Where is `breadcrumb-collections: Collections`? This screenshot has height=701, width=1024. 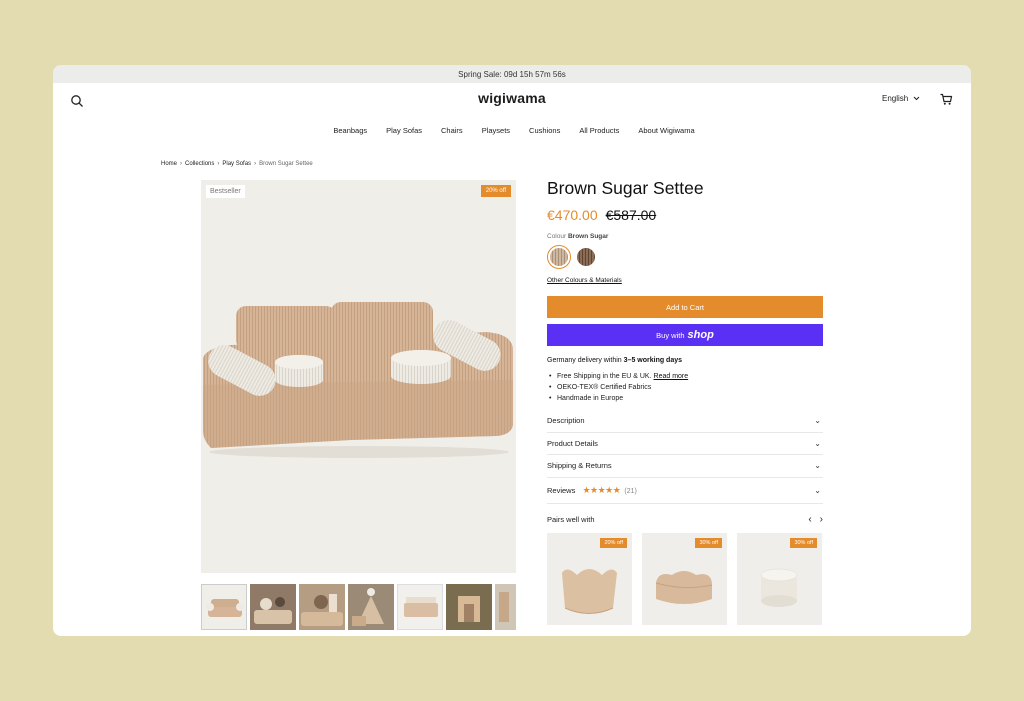
breadcrumb-collections: Collections is located at coordinates (199, 164).